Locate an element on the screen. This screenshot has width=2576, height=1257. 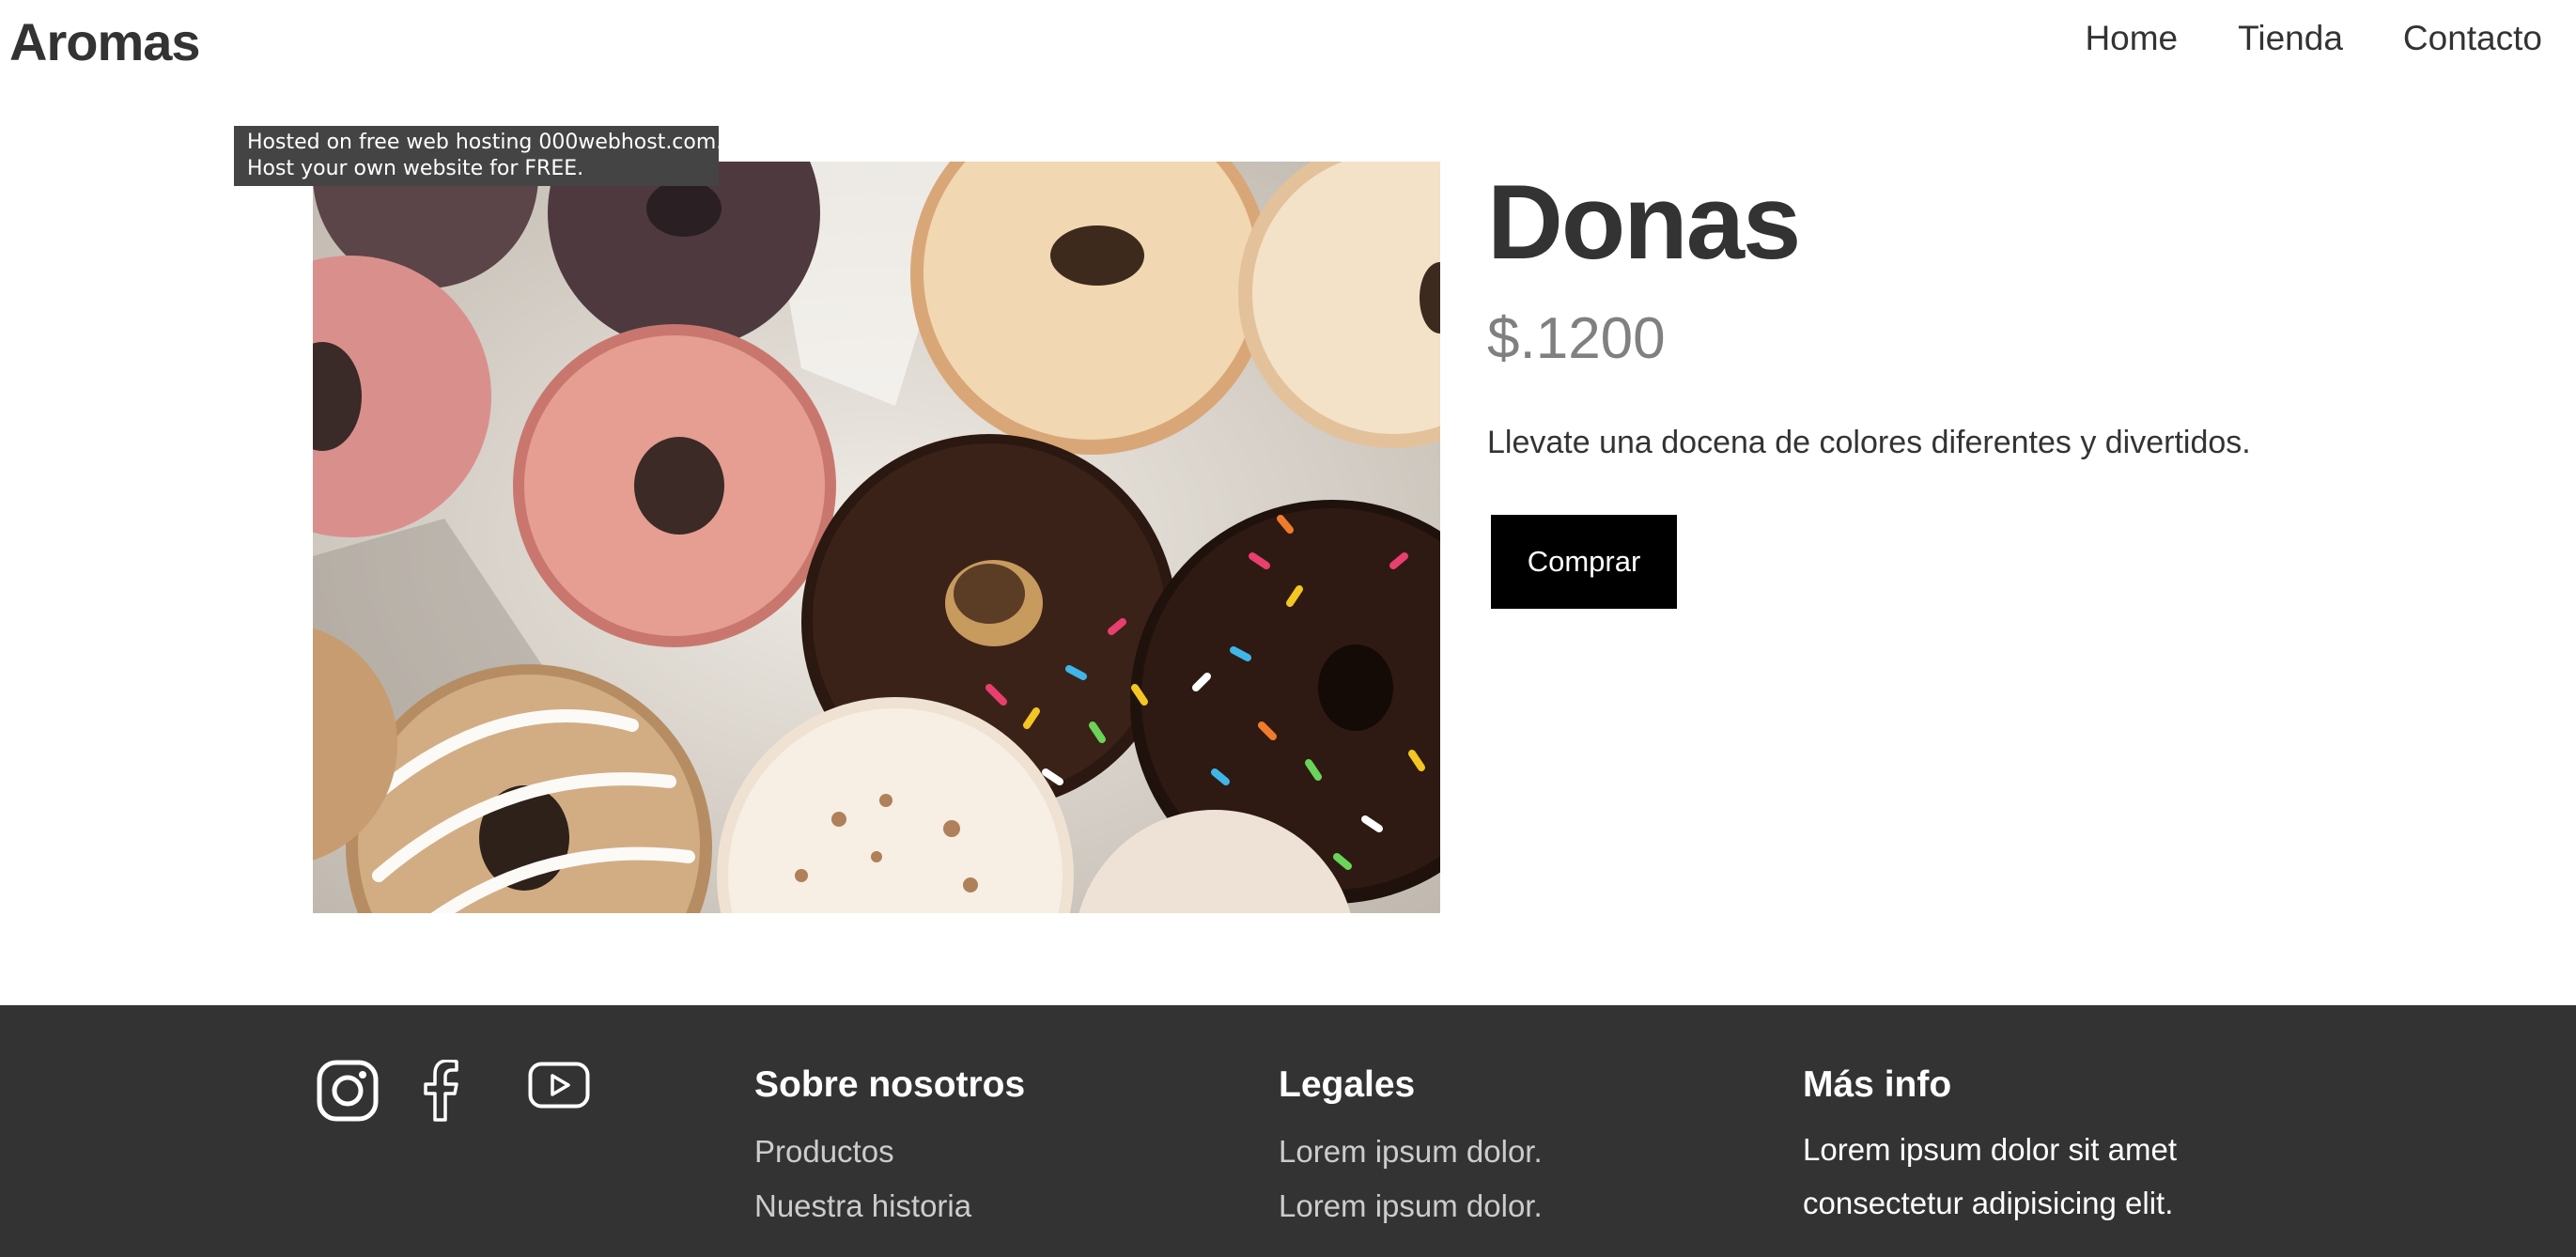
nav-contacto-link: Contacto is located at coordinates (2472, 38).